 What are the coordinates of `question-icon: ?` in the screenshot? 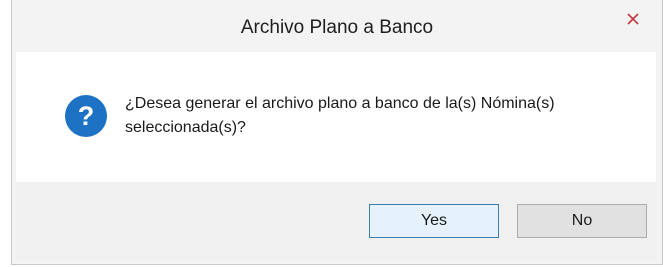 It's located at (86, 116).